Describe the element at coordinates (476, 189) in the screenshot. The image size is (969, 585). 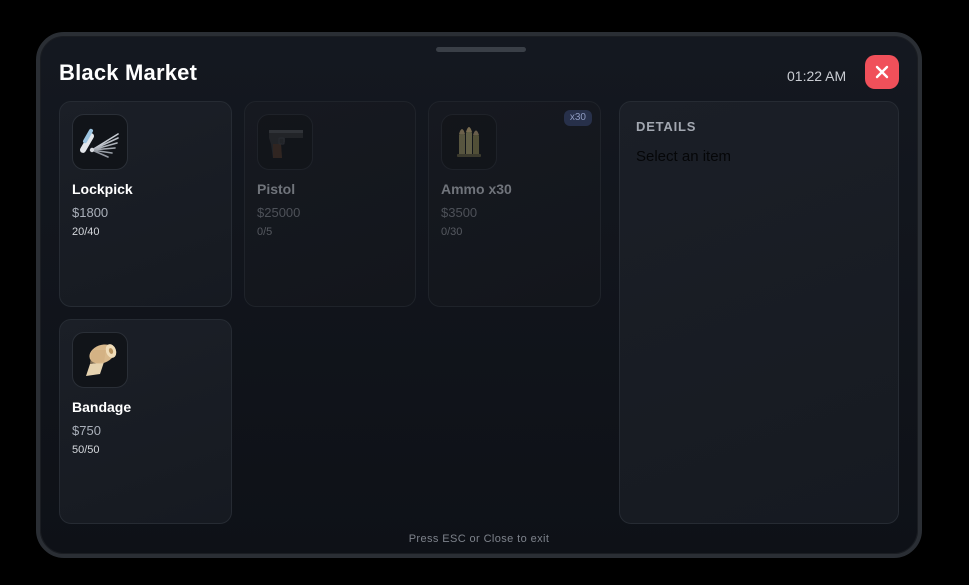
I see `item-name: Ammo x30` at that location.